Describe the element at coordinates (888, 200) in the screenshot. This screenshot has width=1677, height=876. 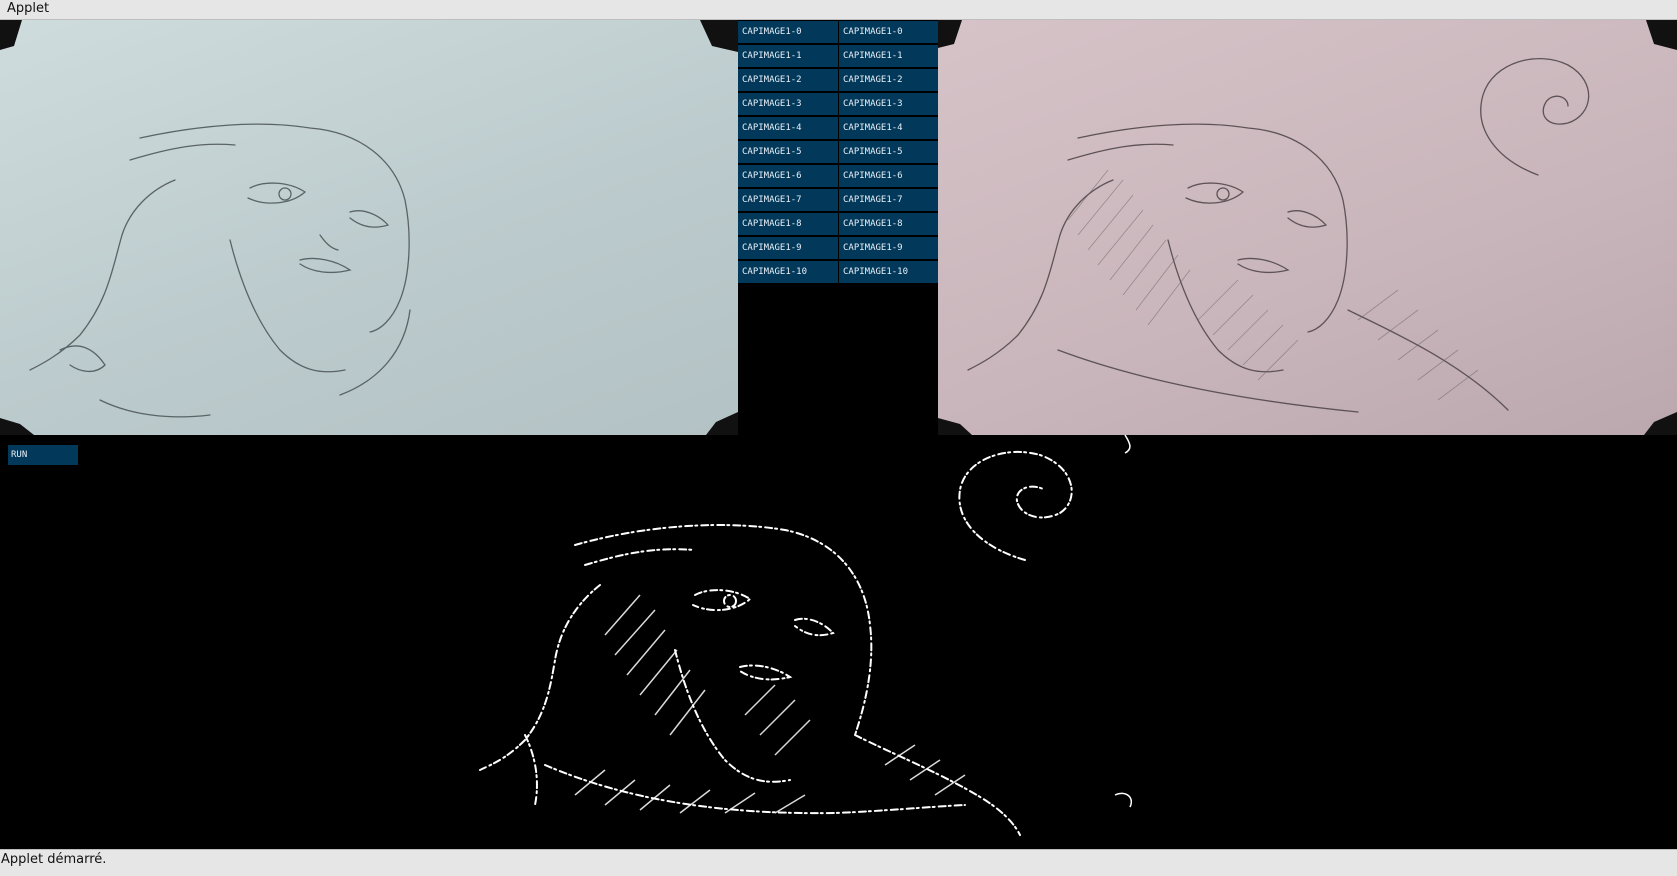
I see `capture-button-right-7: CAPIMAGE1-7` at that location.